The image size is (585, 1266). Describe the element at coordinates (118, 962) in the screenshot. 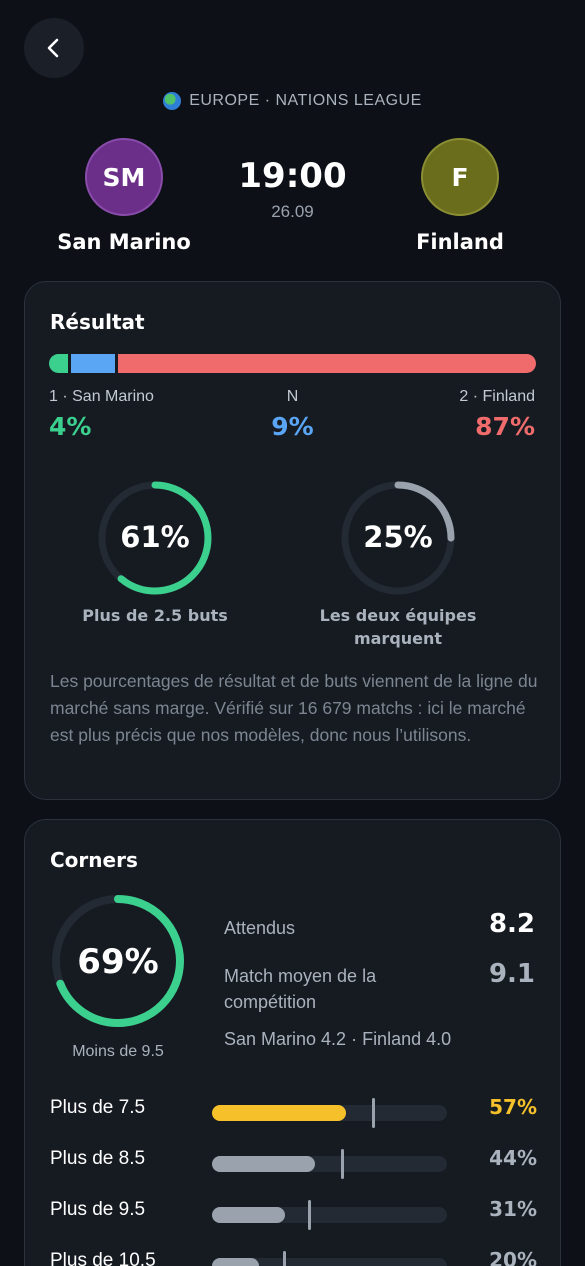

I see `corners-ring-pct: 69%` at that location.